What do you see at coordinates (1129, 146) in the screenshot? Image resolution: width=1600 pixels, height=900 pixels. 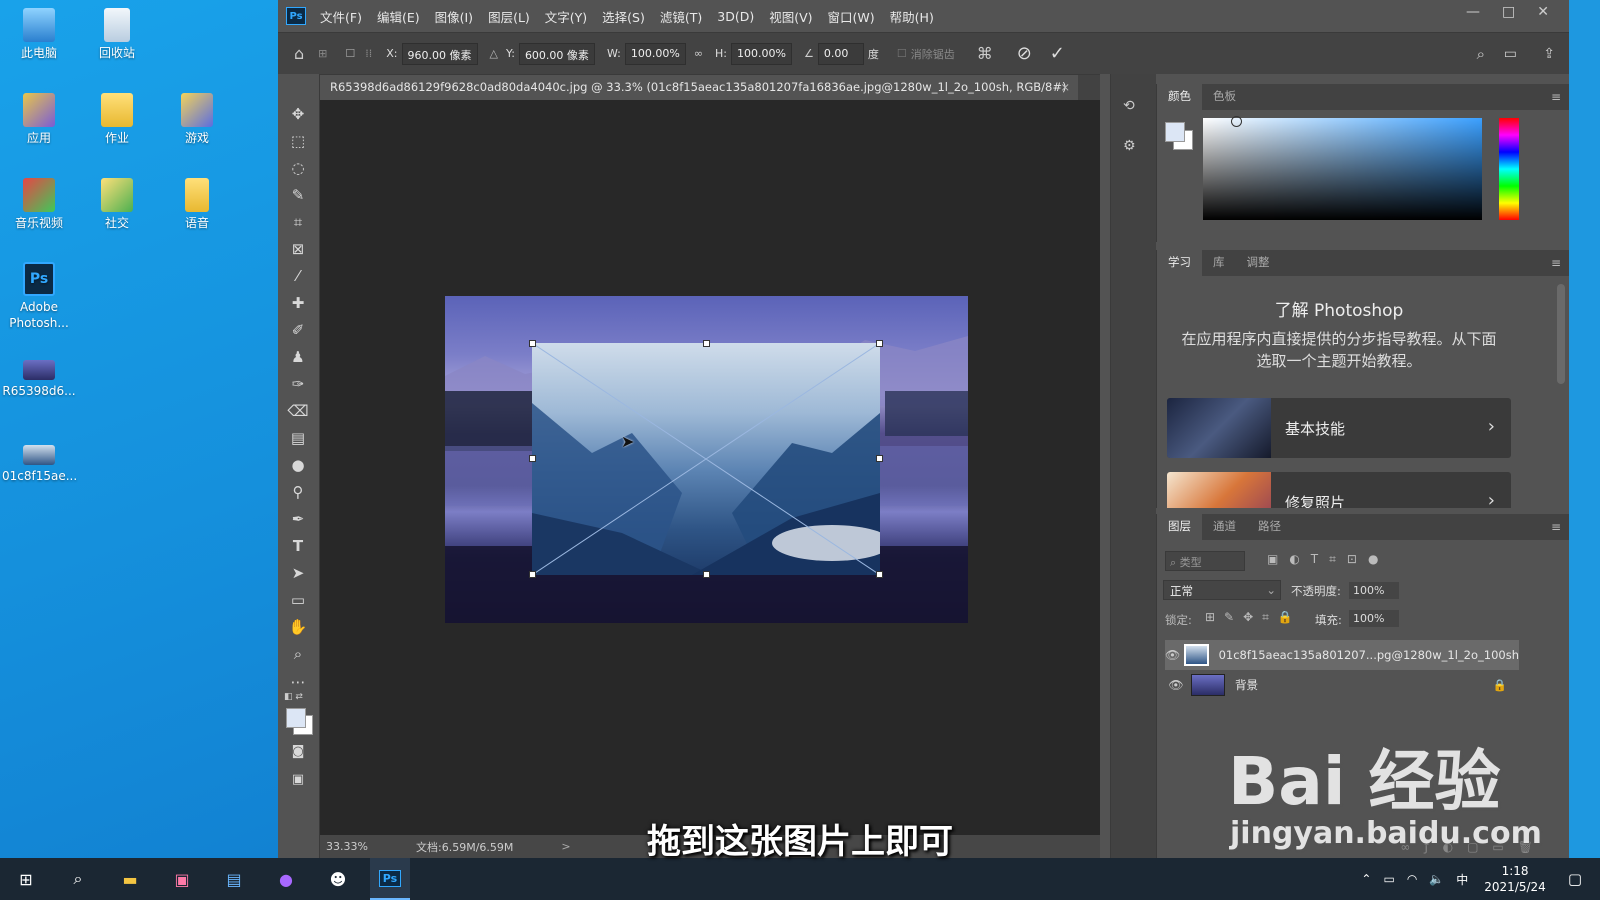 I see `properties-panel-icon: ⚙` at bounding box center [1129, 146].